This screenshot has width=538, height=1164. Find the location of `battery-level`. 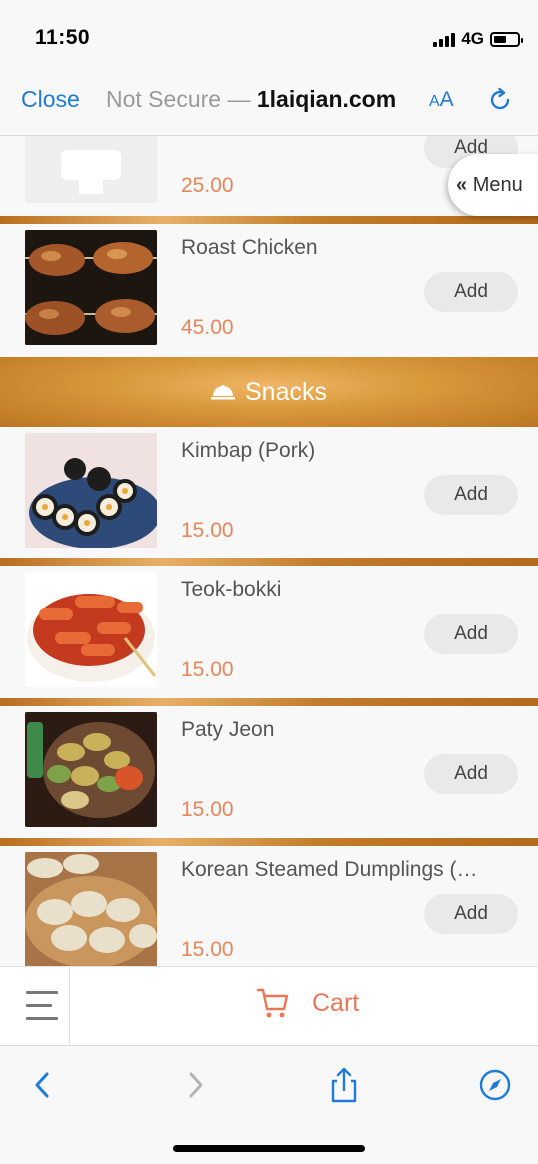

battery-level is located at coordinates (500, 39).